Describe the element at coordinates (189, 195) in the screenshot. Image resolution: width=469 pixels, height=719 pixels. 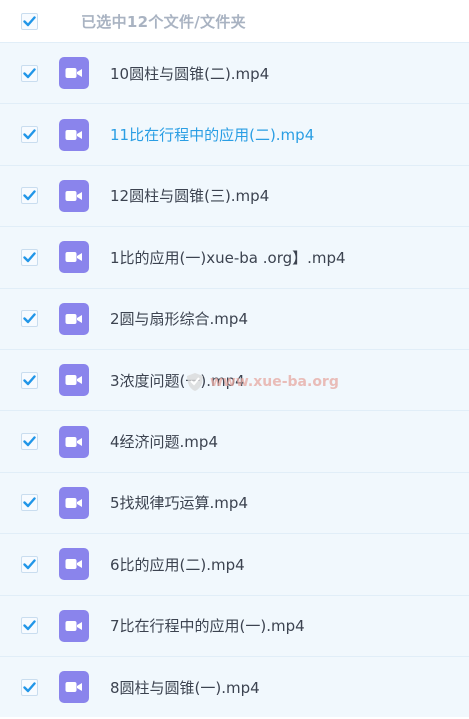
I see `file-name: 12圆柱与圆锥(三).mp4` at that location.